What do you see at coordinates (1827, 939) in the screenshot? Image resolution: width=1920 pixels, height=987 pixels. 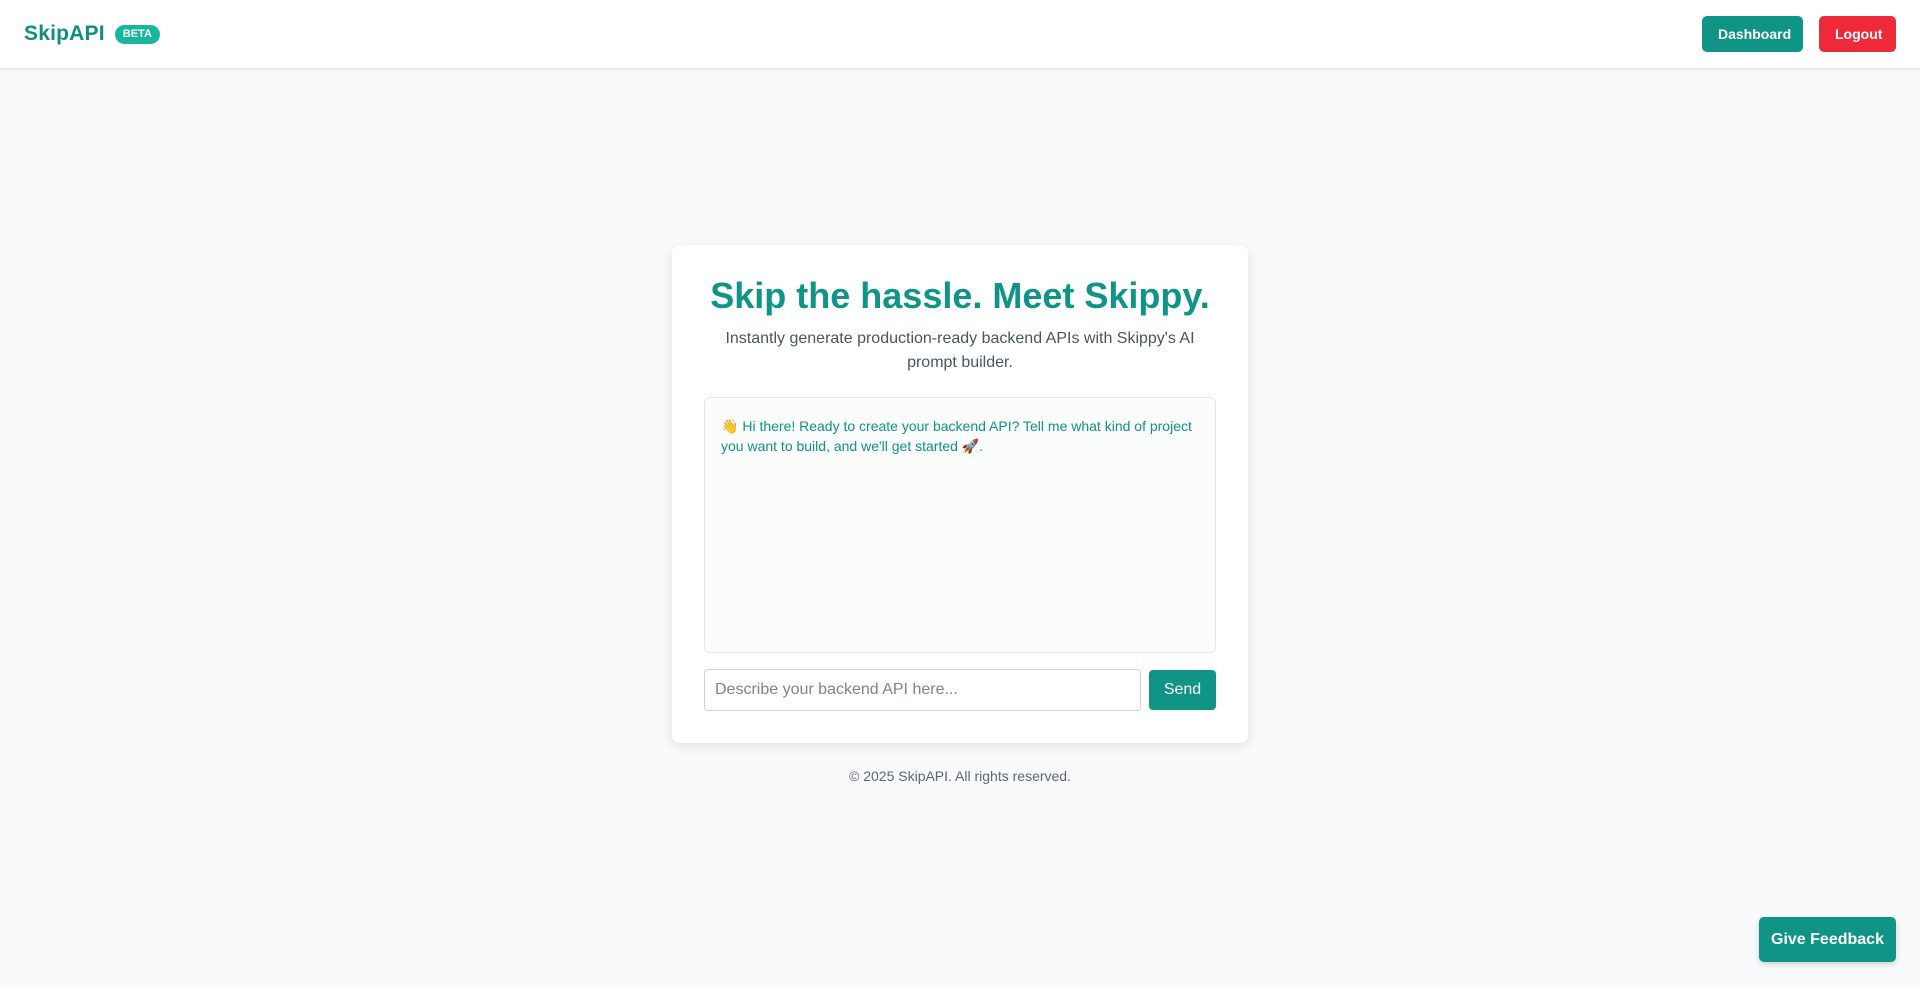 I see `give-feedback-button: Give Feedback` at bounding box center [1827, 939].